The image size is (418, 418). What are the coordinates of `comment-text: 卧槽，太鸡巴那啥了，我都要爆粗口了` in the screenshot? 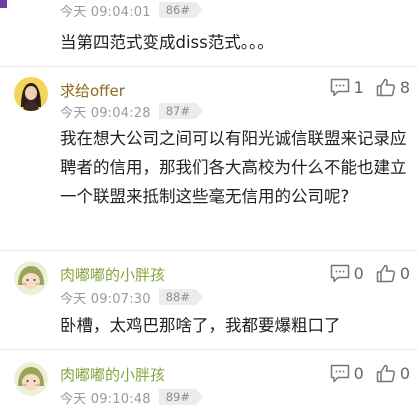 It's located at (200, 325).